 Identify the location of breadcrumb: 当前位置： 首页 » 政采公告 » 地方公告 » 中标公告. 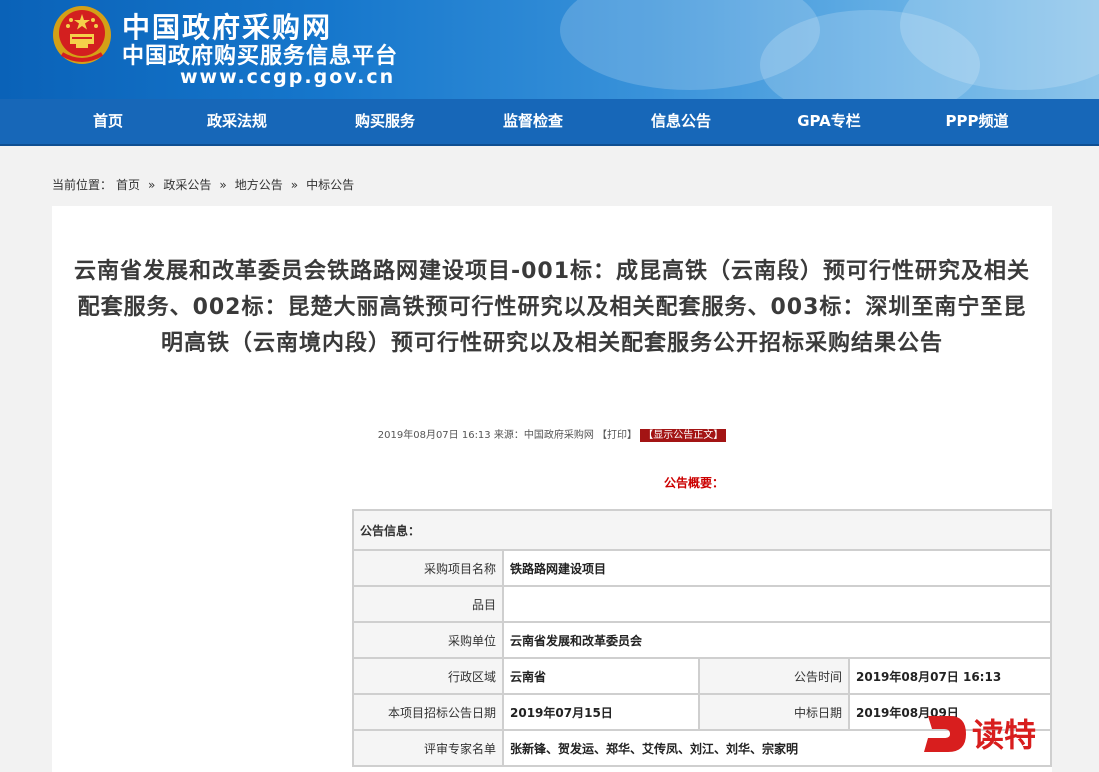
(205, 184).